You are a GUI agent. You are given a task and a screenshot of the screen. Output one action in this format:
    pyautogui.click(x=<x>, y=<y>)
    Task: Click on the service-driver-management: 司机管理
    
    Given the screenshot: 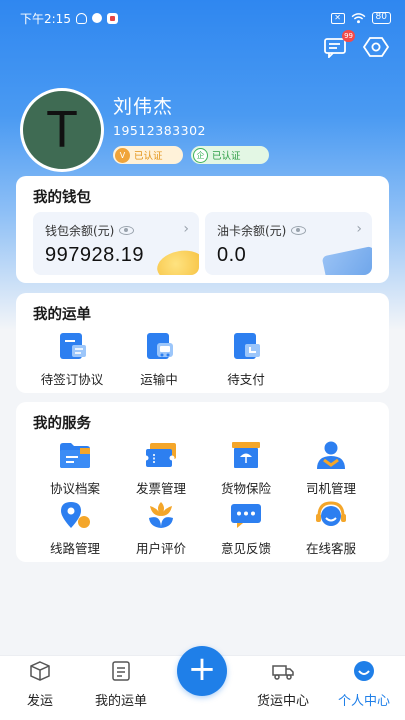 What is the action you would take?
    pyautogui.click(x=331, y=468)
    